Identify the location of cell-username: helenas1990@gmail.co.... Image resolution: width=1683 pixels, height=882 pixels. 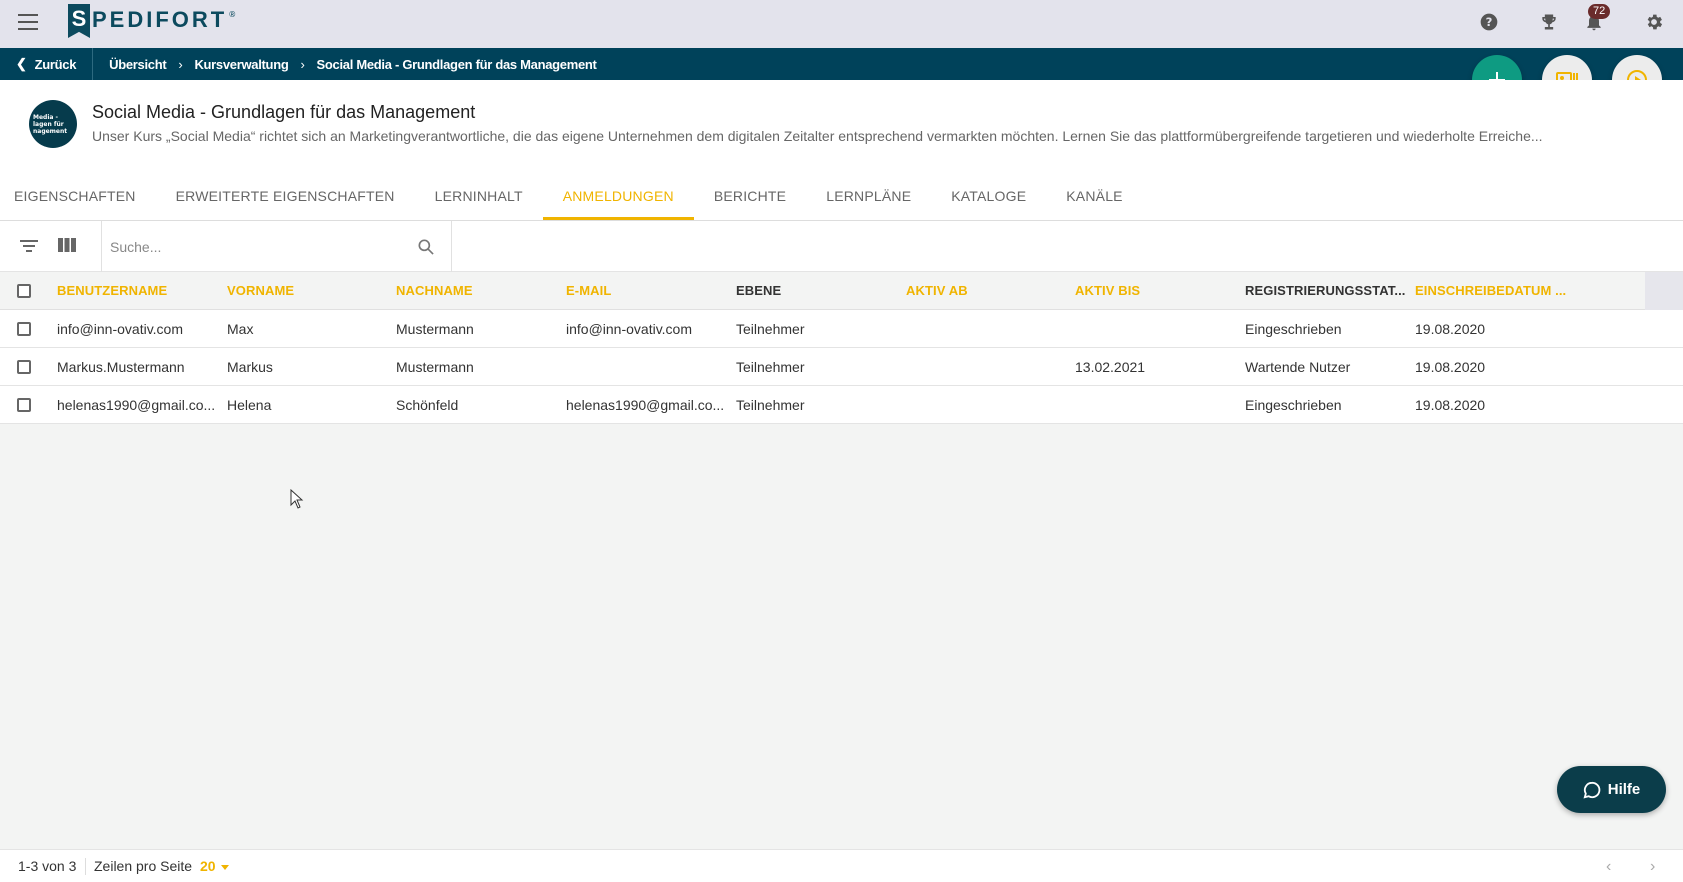
(136, 405).